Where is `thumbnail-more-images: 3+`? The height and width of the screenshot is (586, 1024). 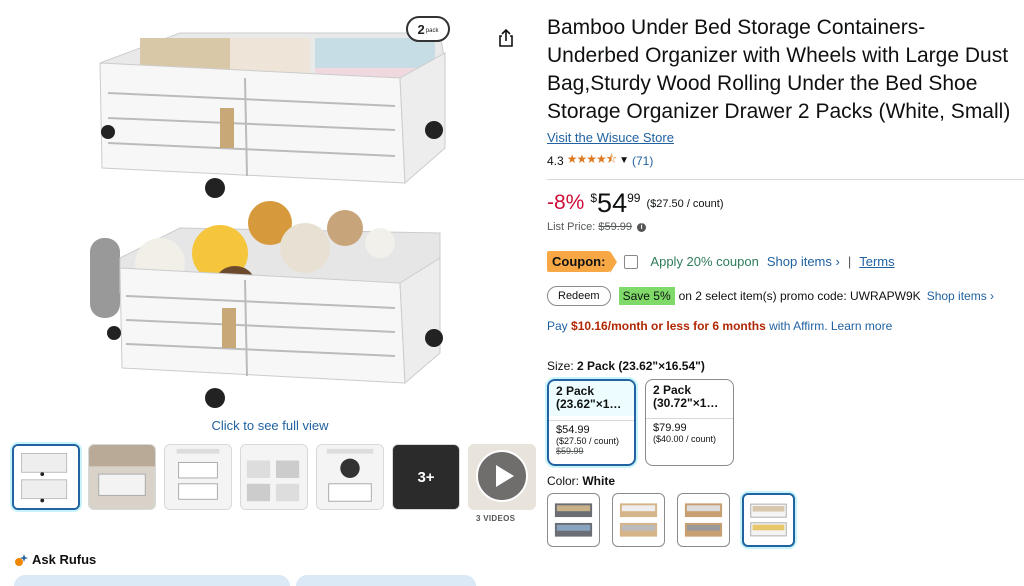 thumbnail-more-images: 3+ is located at coordinates (426, 477).